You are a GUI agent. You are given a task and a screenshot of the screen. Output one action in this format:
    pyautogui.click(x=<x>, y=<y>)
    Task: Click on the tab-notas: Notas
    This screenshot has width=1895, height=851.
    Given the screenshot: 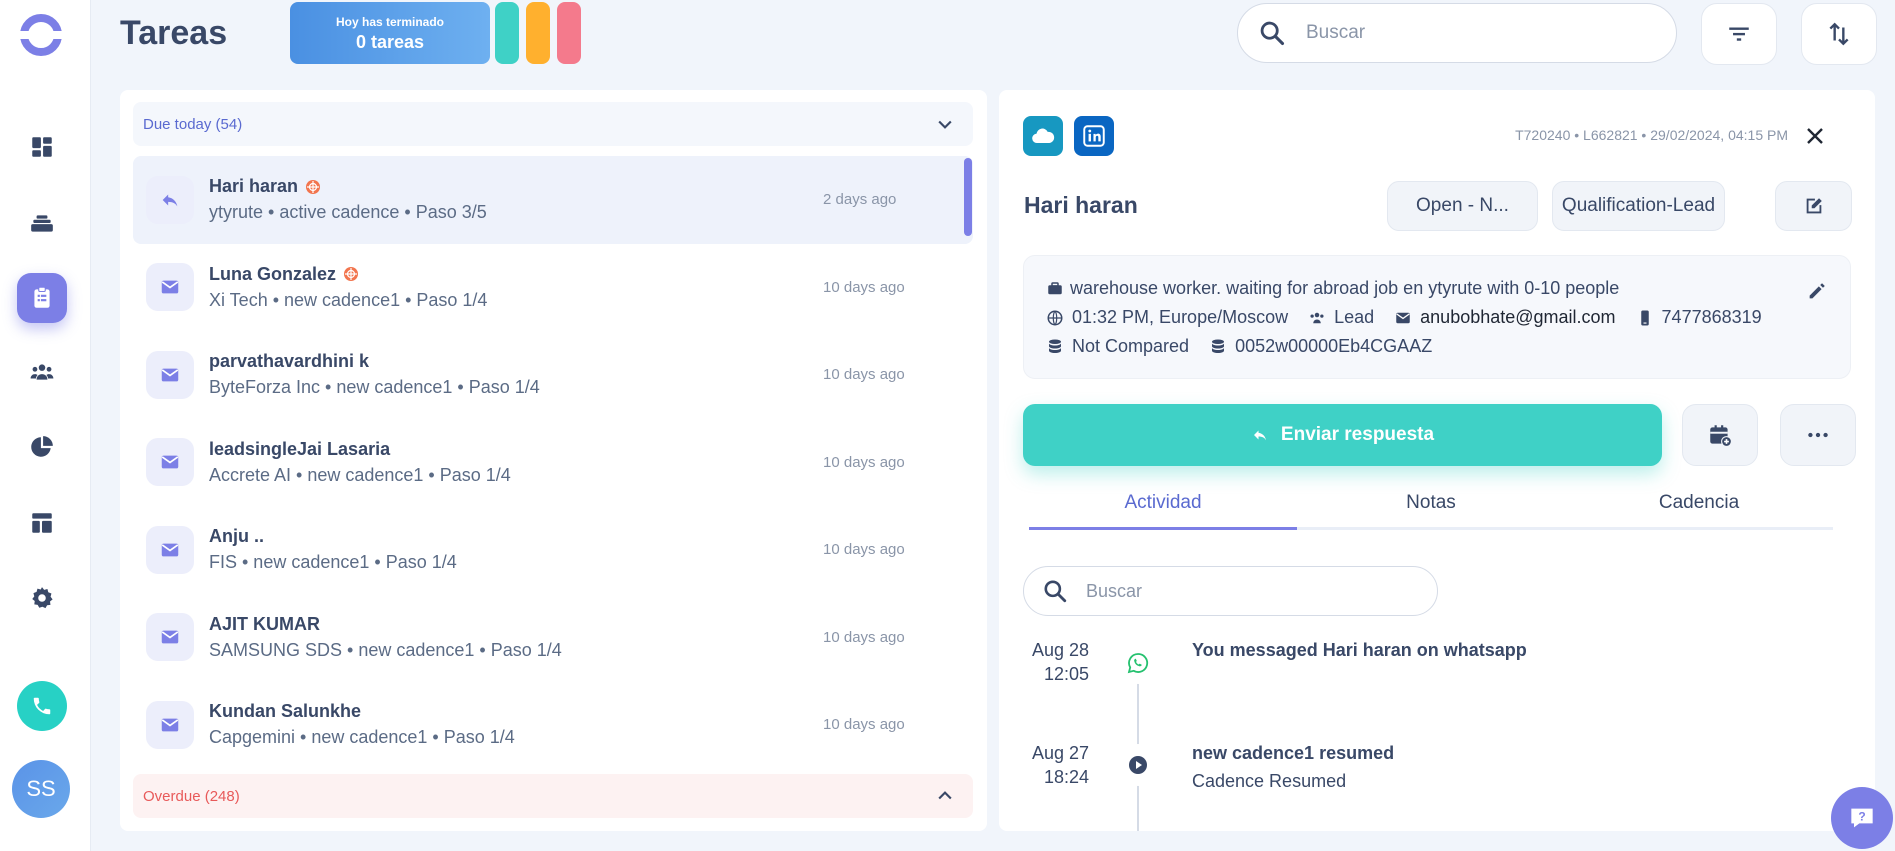 What is the action you would take?
    pyautogui.click(x=1431, y=509)
    